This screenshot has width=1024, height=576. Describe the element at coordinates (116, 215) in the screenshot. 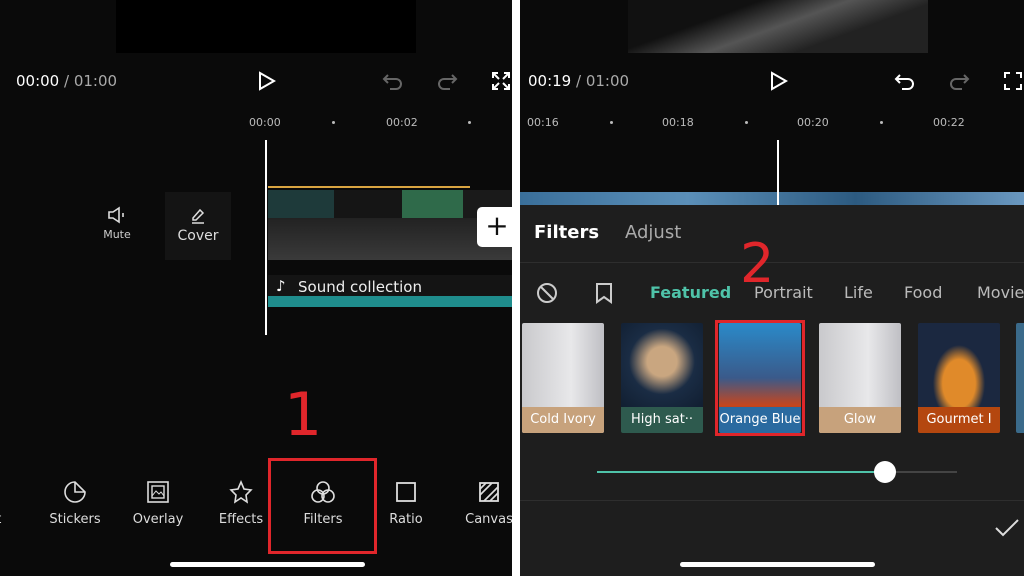

I see `speaker-icon` at that location.